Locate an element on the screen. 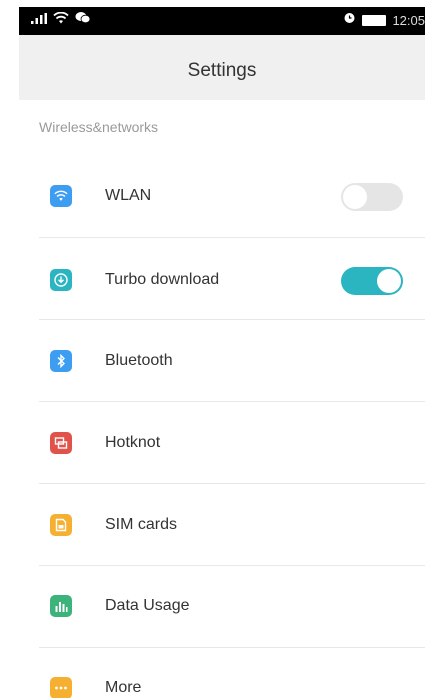 Image resolution: width=425 pixels, height=698 pixels. setting-row-hotknot: Hotknot is located at coordinates (222, 443).